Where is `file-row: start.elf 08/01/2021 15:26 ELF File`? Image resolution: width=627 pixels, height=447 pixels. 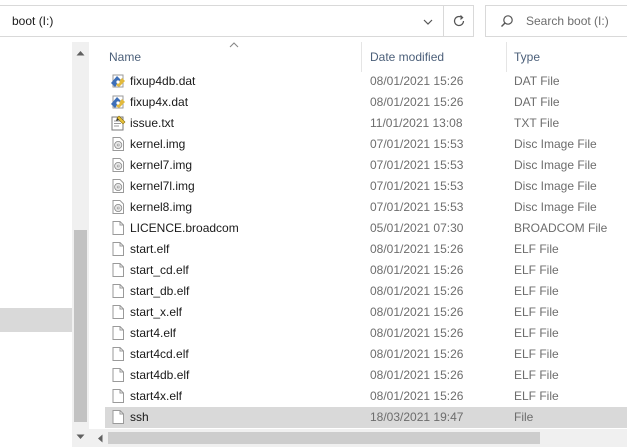
file-row: start.elf 08/01/2021 15:26 ELF File is located at coordinates (358, 249).